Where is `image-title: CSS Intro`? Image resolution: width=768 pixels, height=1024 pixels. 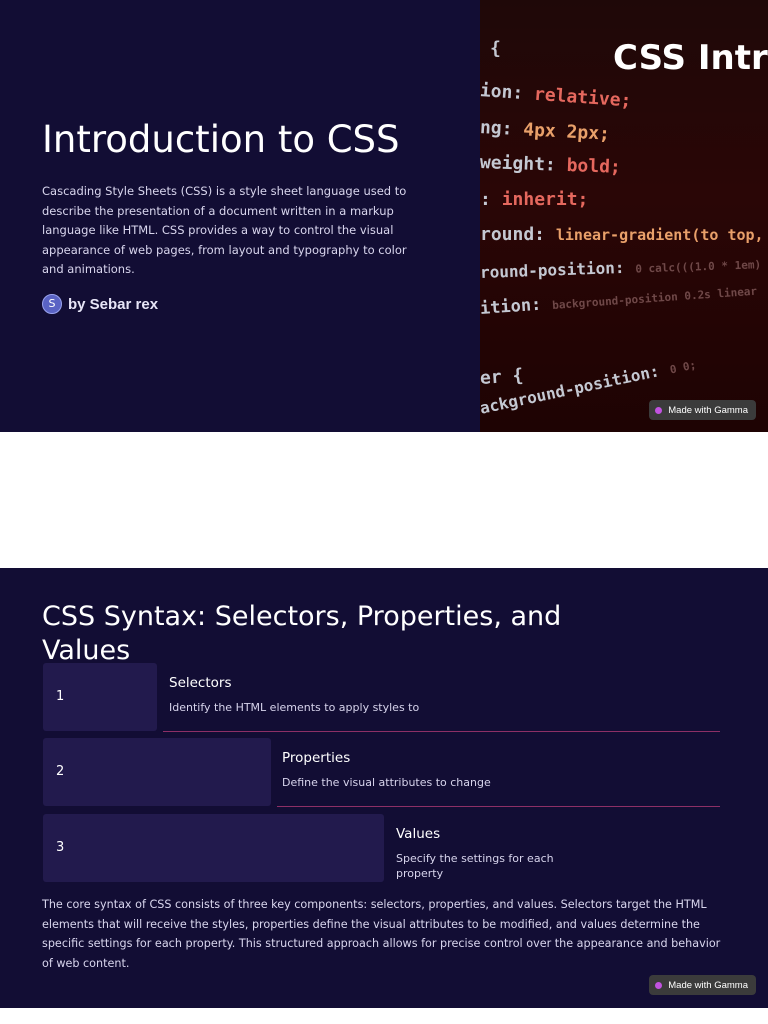
image-title: CSS Intro is located at coordinates (690, 58).